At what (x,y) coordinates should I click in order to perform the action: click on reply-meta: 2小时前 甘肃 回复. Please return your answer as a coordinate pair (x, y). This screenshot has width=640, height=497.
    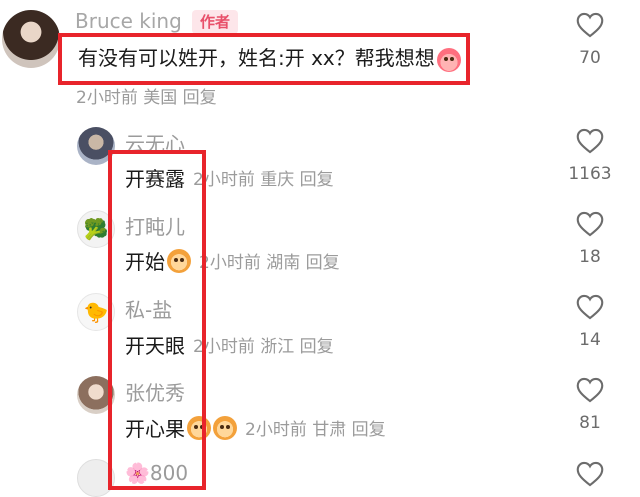
    Looking at the image, I should click on (315, 427).